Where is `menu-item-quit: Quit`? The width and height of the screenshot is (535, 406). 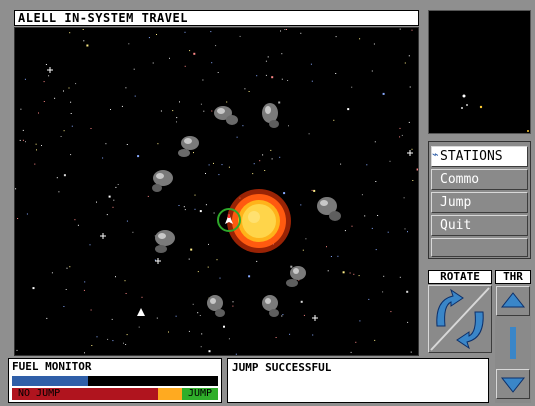
menu-item-quit: Quit is located at coordinates (479, 225).